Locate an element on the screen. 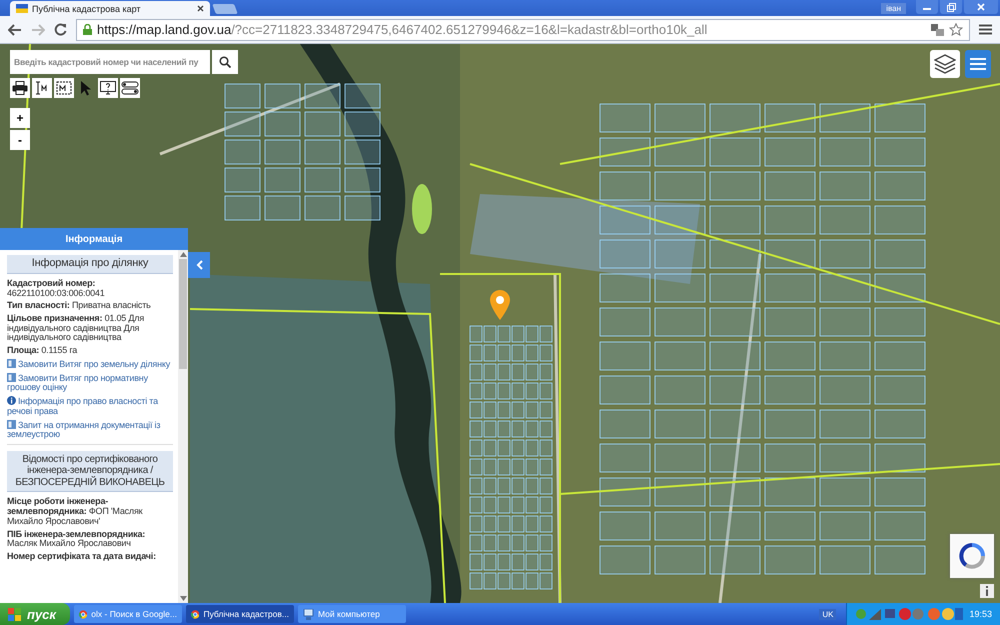 Image resolution: width=1000 pixels, height=625 pixels. collapse-panel-button is located at coordinates (199, 265).